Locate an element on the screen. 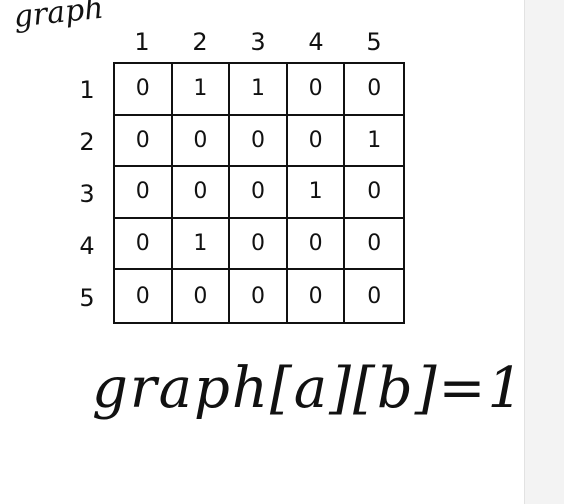 Image resolution: width=564 pixels, height=504 pixels. side-panel-strip is located at coordinates (544, 252).